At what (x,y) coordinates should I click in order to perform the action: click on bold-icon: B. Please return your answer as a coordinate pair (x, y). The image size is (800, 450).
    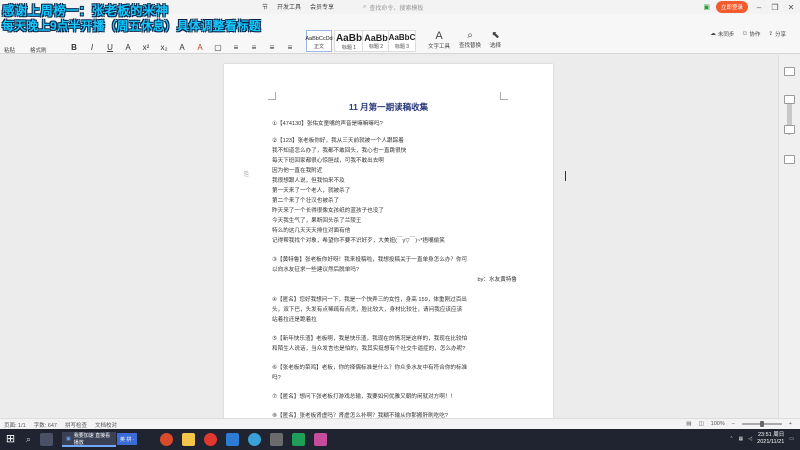
    Looking at the image, I should click on (74, 47).